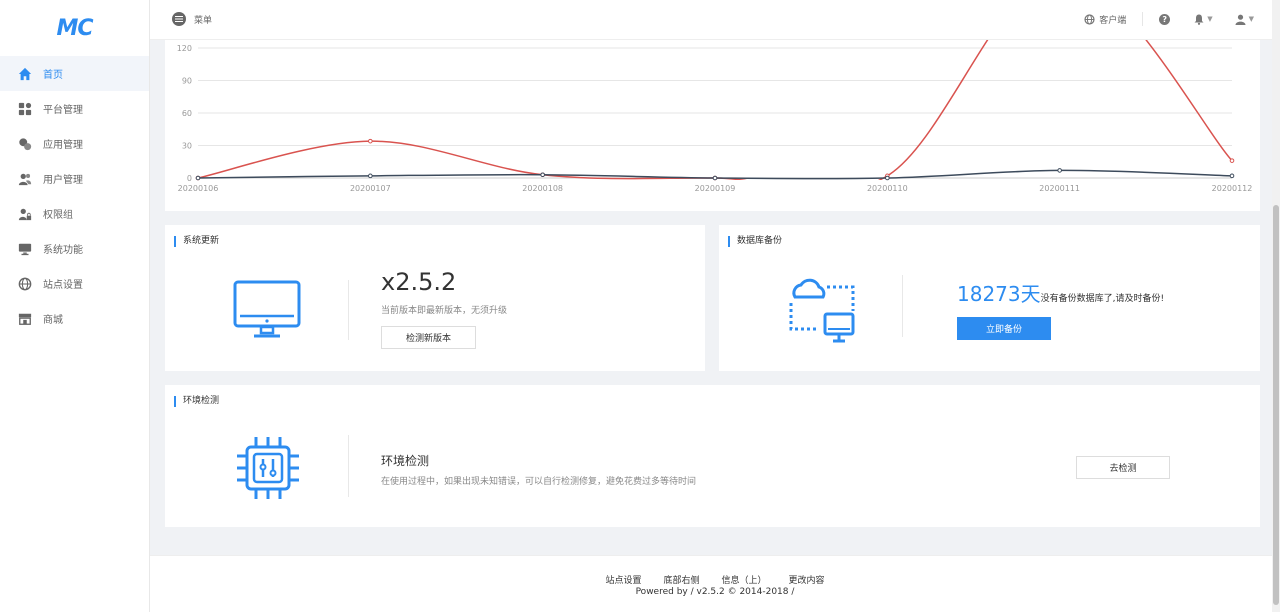  Describe the element at coordinates (203, 20) in the screenshot. I see `menu-label: 菜单` at that location.